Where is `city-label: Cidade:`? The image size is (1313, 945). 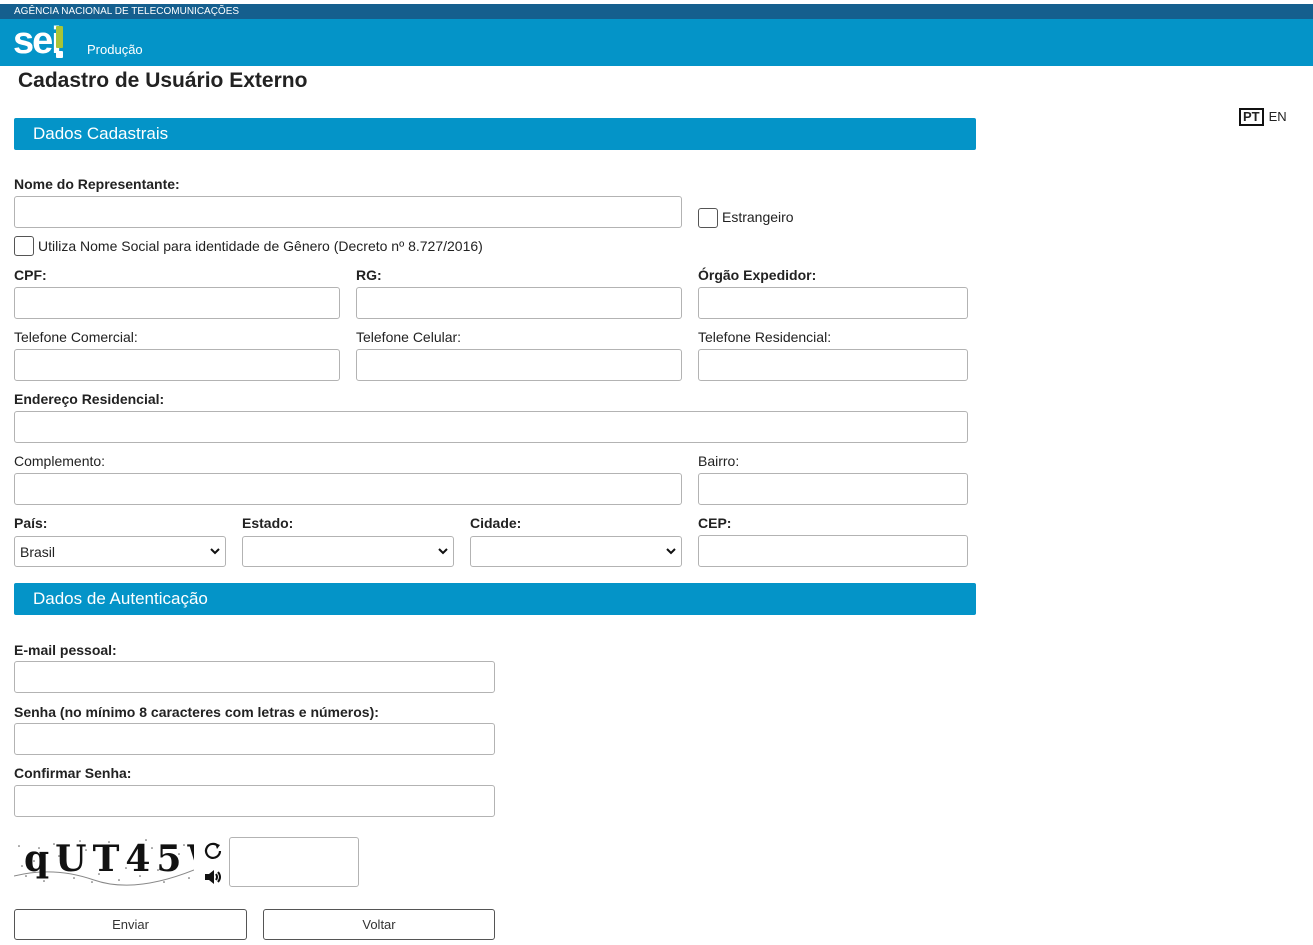 city-label: Cidade: is located at coordinates (496, 523).